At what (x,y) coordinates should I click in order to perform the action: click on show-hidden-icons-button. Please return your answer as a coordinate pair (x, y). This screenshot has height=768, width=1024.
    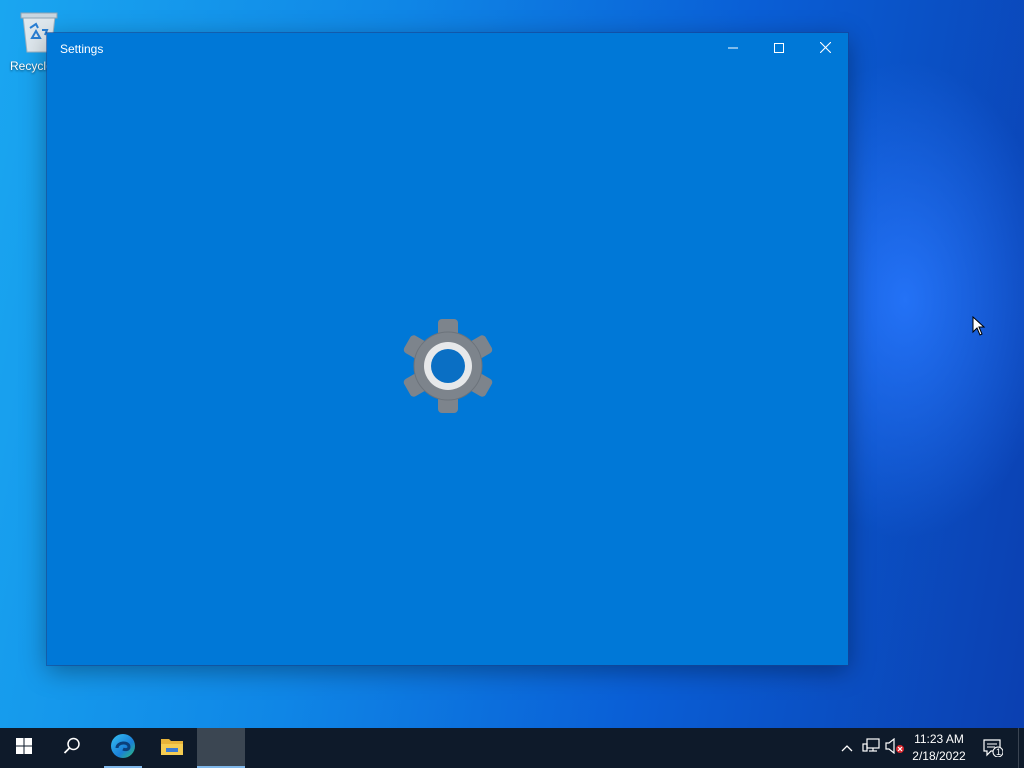
    Looking at the image, I should click on (847, 748).